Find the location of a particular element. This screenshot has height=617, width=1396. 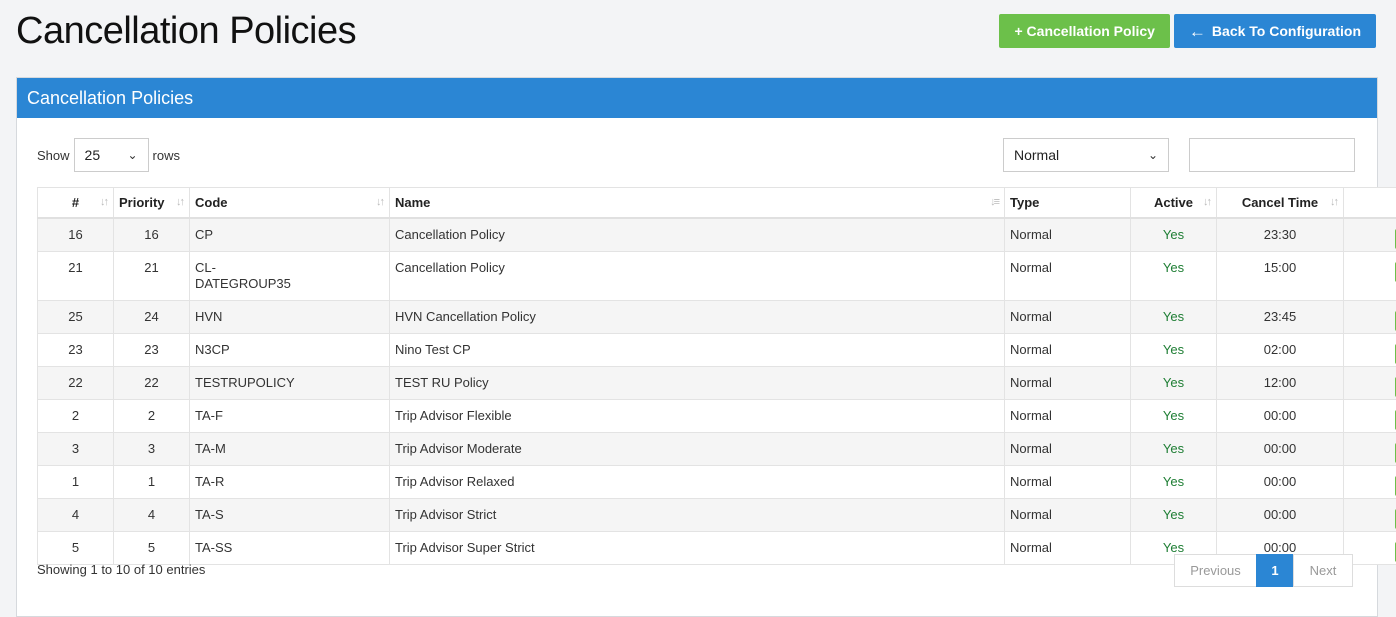

table-controls: Show 25 ⌄ rows Normal ⌄ is located at coordinates (697, 153).